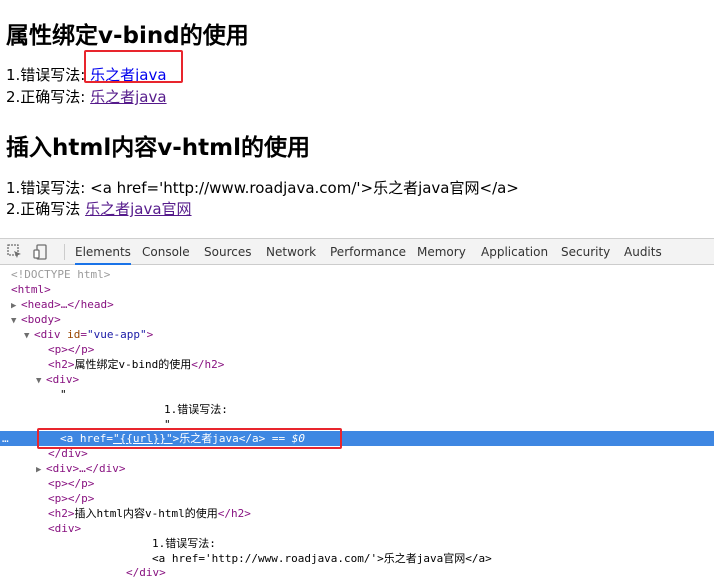  I want to click on dom-text-wrong: 1.错误写法:, so click(357, 409).